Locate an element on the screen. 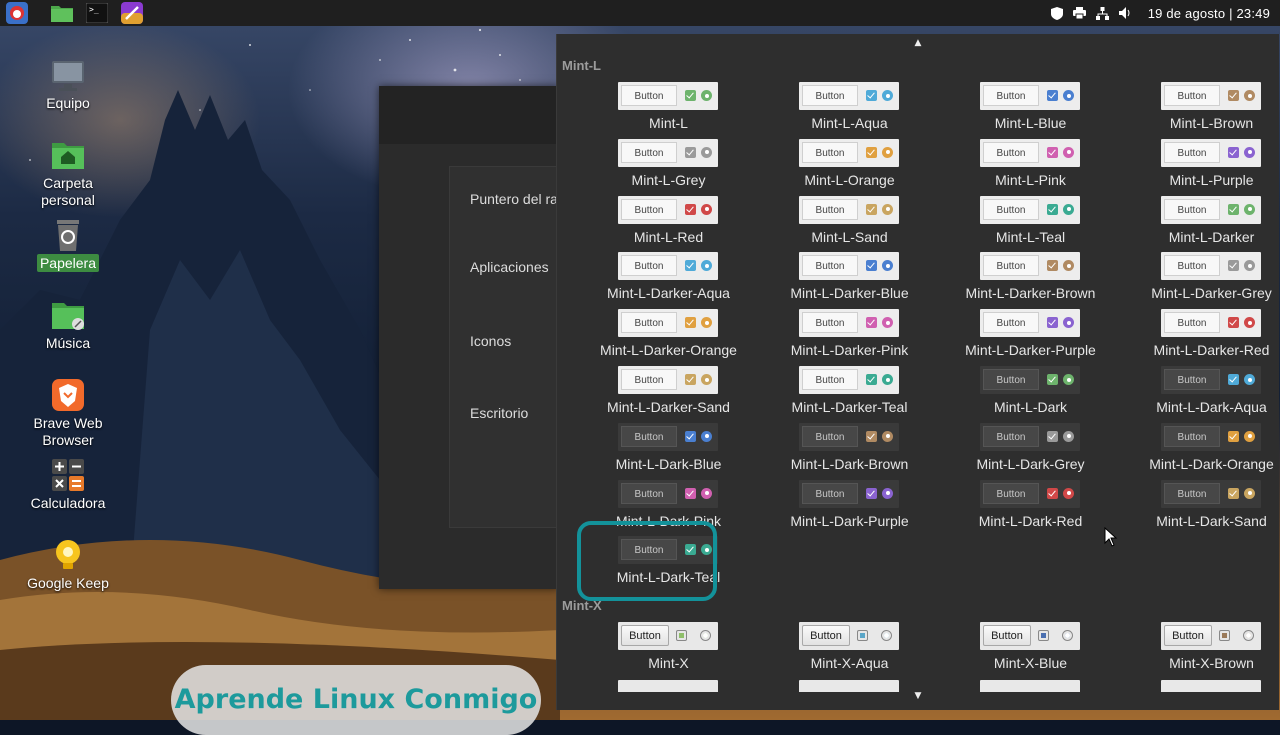 Image resolution: width=1280 pixels, height=735 pixels. theme-tile: Button Mint-L-Brown is located at coordinates (1200, 110).